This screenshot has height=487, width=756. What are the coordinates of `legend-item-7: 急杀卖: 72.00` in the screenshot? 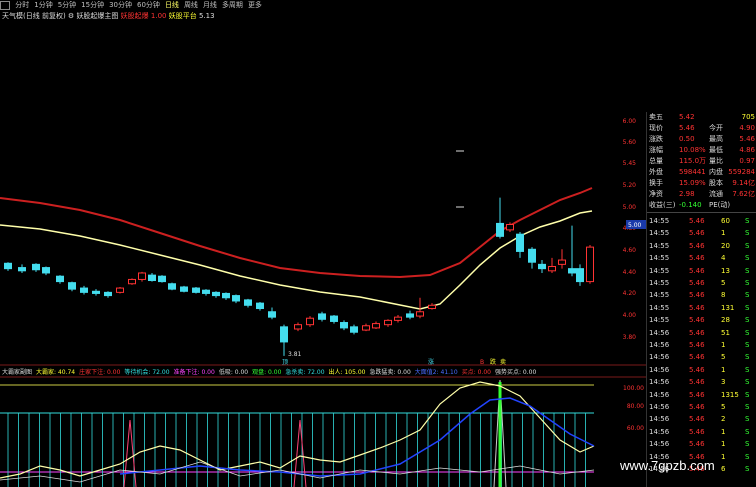 It's located at (305, 372).